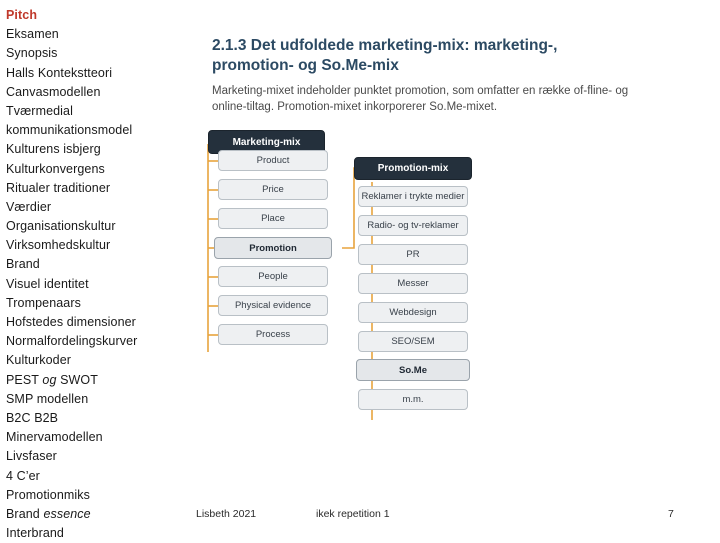 The height and width of the screenshot is (543, 720). I want to click on node-seo-sem: SEO/SEM, so click(413, 341).